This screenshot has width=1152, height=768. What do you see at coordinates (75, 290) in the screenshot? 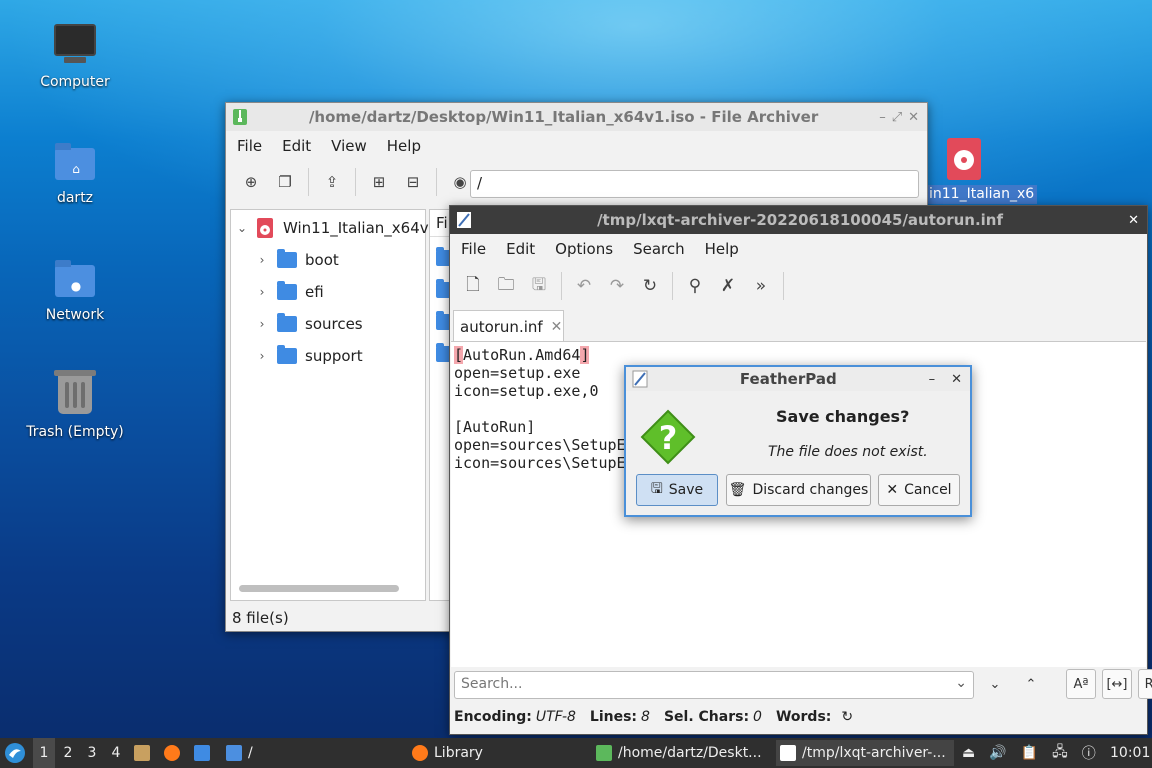
I see `desktop-icon-network: ● Network` at bounding box center [75, 290].